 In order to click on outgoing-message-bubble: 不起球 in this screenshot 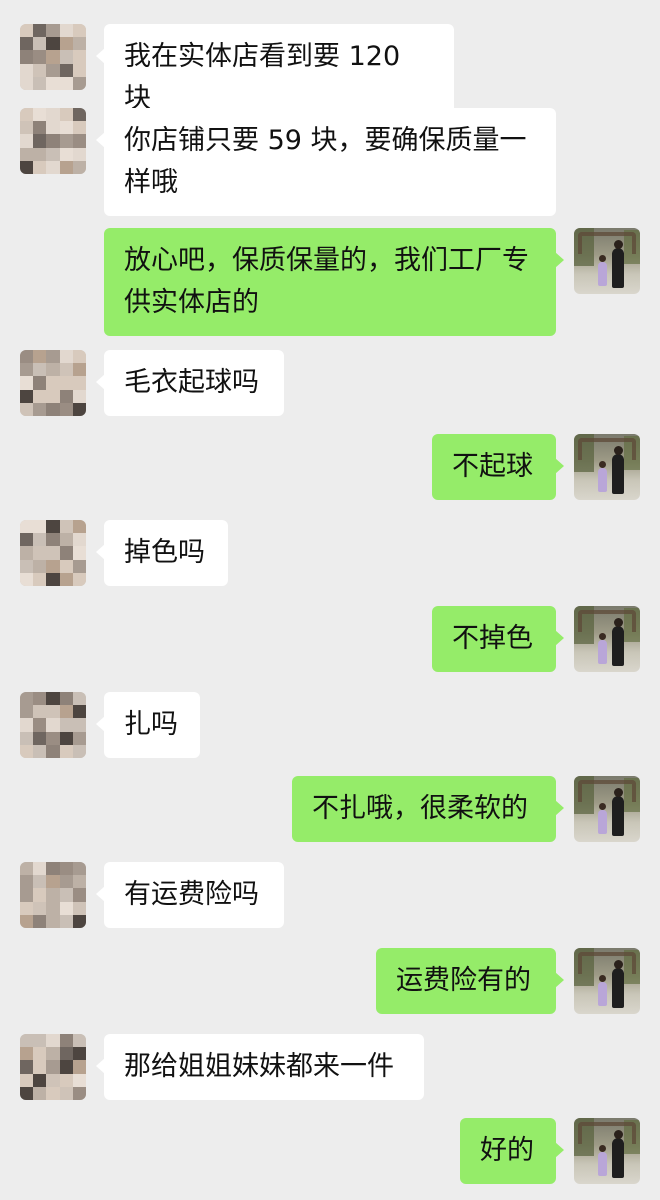, I will do `click(498, 467)`.